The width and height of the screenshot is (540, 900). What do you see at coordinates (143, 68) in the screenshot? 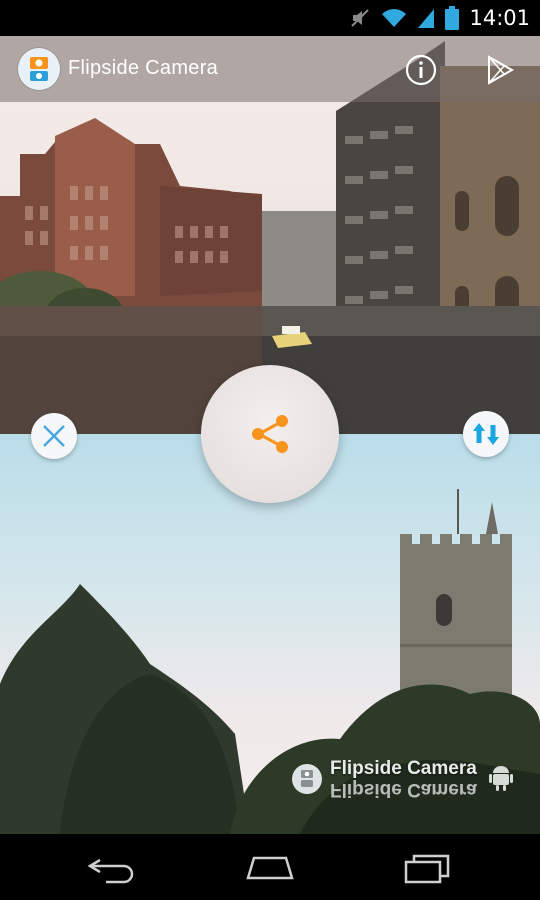
I see `app-title: Flipside Camera` at bounding box center [143, 68].